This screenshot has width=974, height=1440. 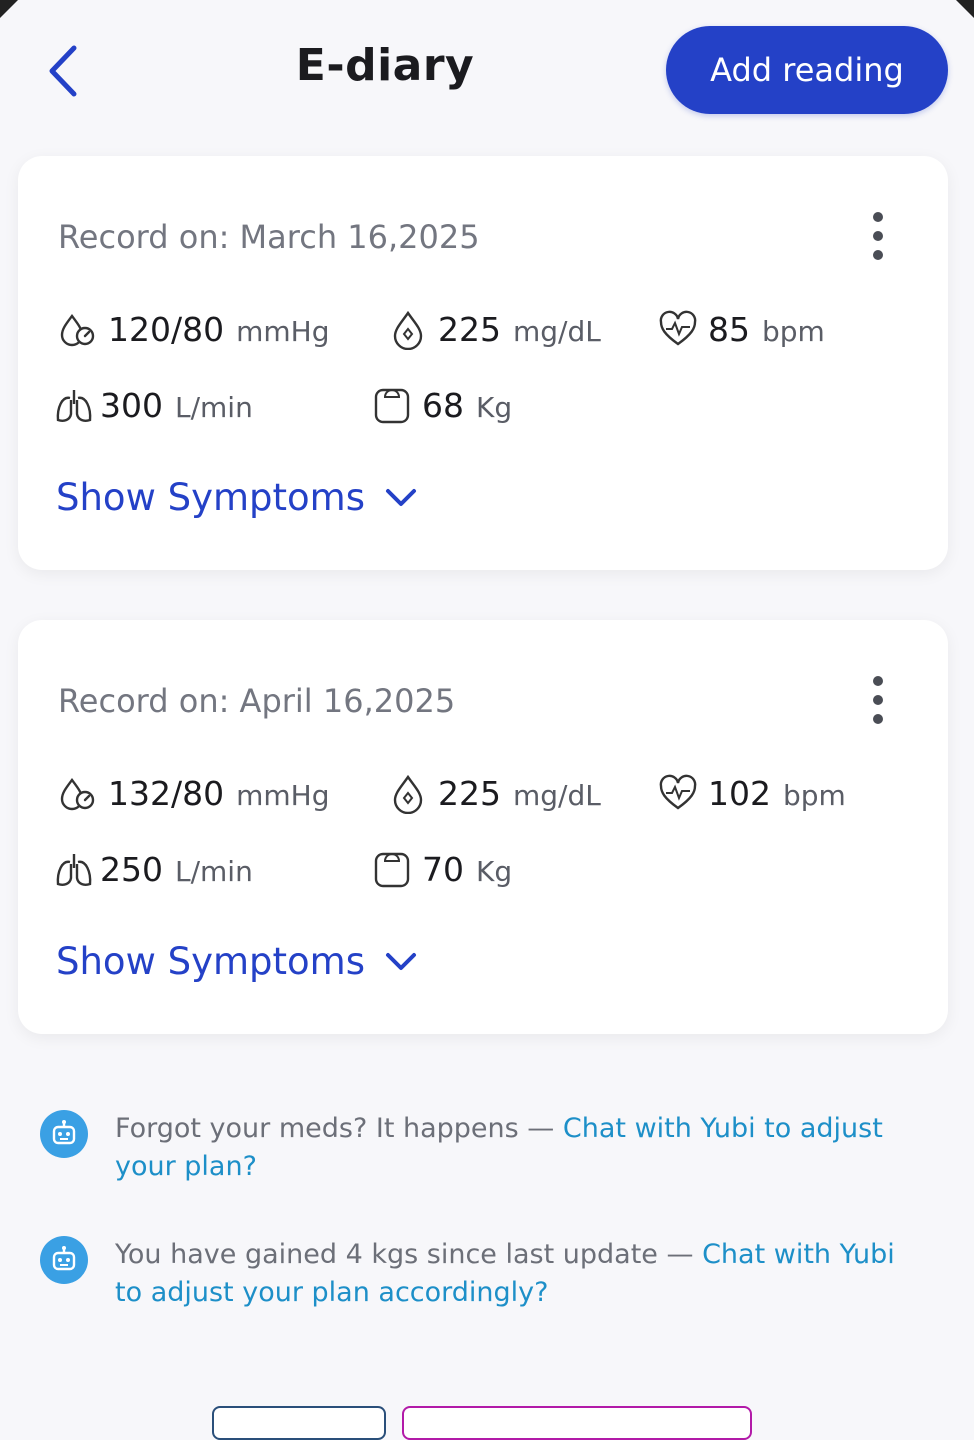 What do you see at coordinates (739, 793) in the screenshot?
I see `heart-rate-value: 102` at bounding box center [739, 793].